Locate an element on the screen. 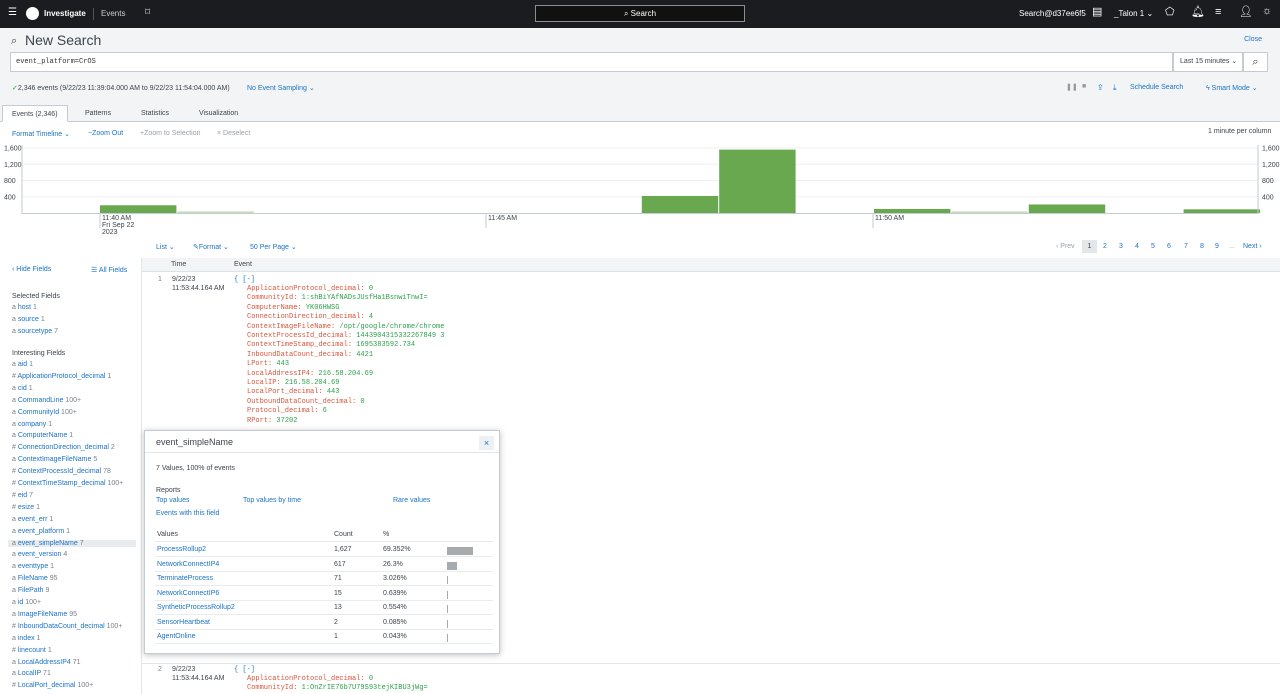  bookmark-icon: ⌑ is located at coordinates (147, 13).